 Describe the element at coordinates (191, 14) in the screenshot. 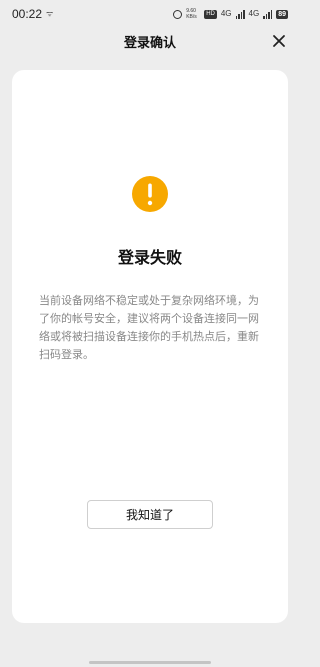

I see `network-speed: 9.60 KB/s` at that location.